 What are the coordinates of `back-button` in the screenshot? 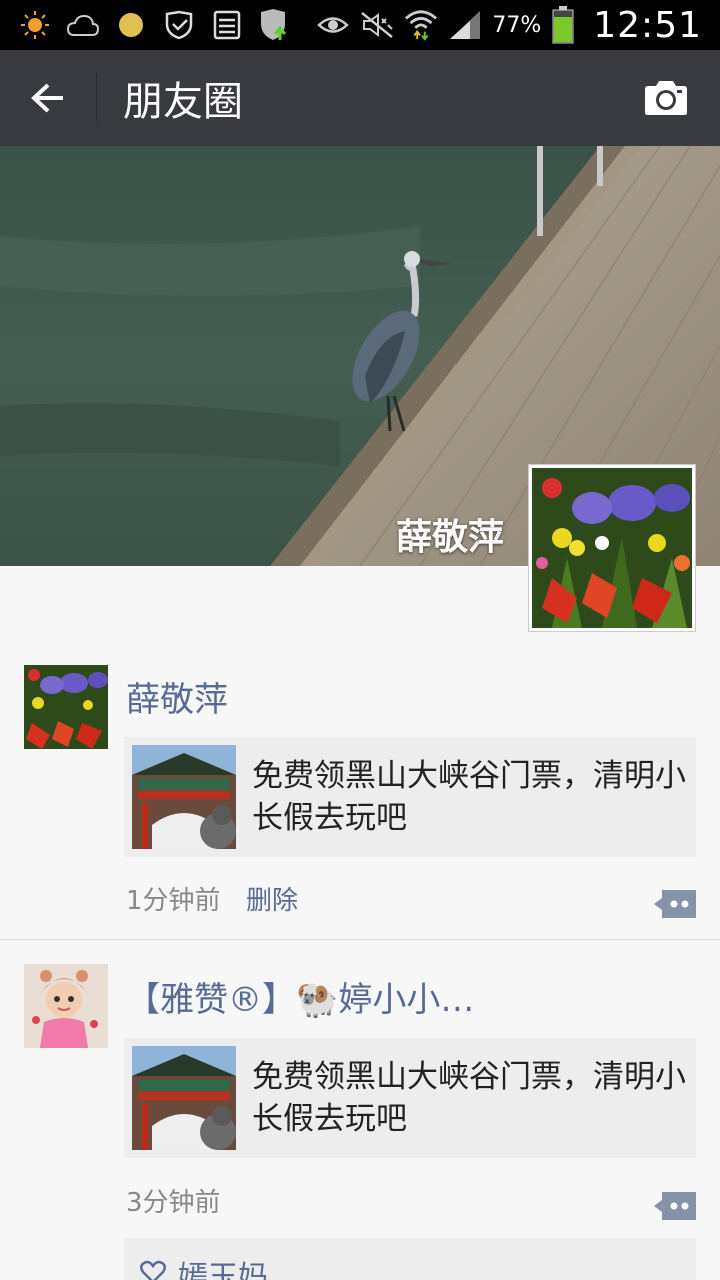 It's located at (48, 98).